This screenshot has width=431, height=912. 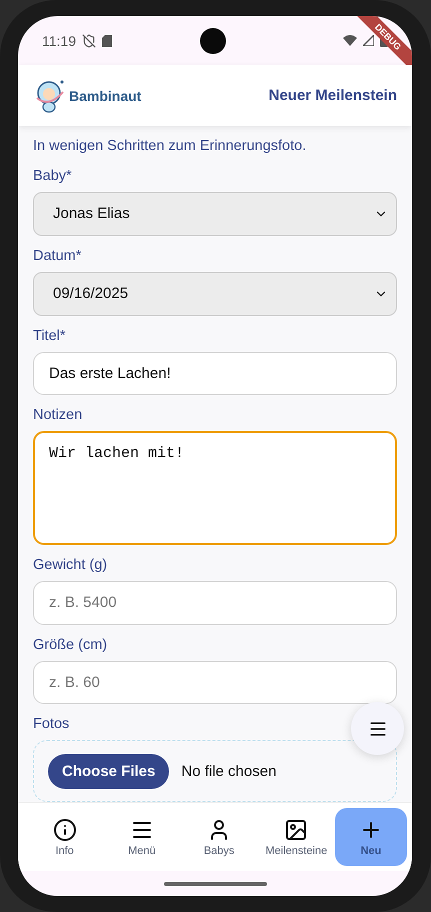 I want to click on sd-card-icon, so click(x=107, y=40).